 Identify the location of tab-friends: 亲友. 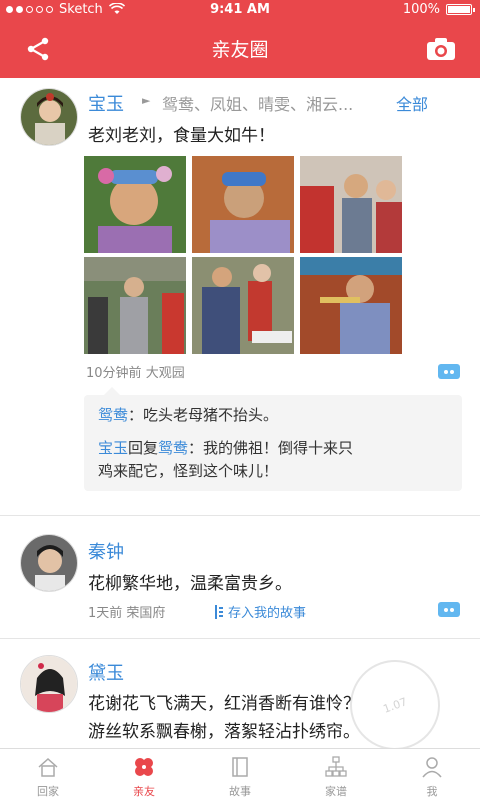
(144, 774).